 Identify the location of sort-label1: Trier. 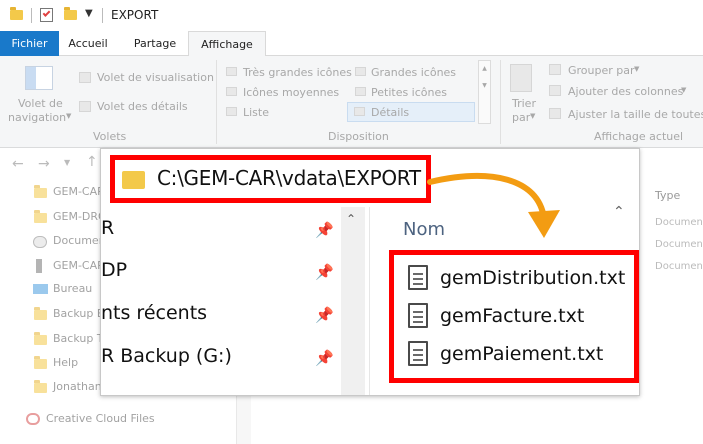
(524, 103).